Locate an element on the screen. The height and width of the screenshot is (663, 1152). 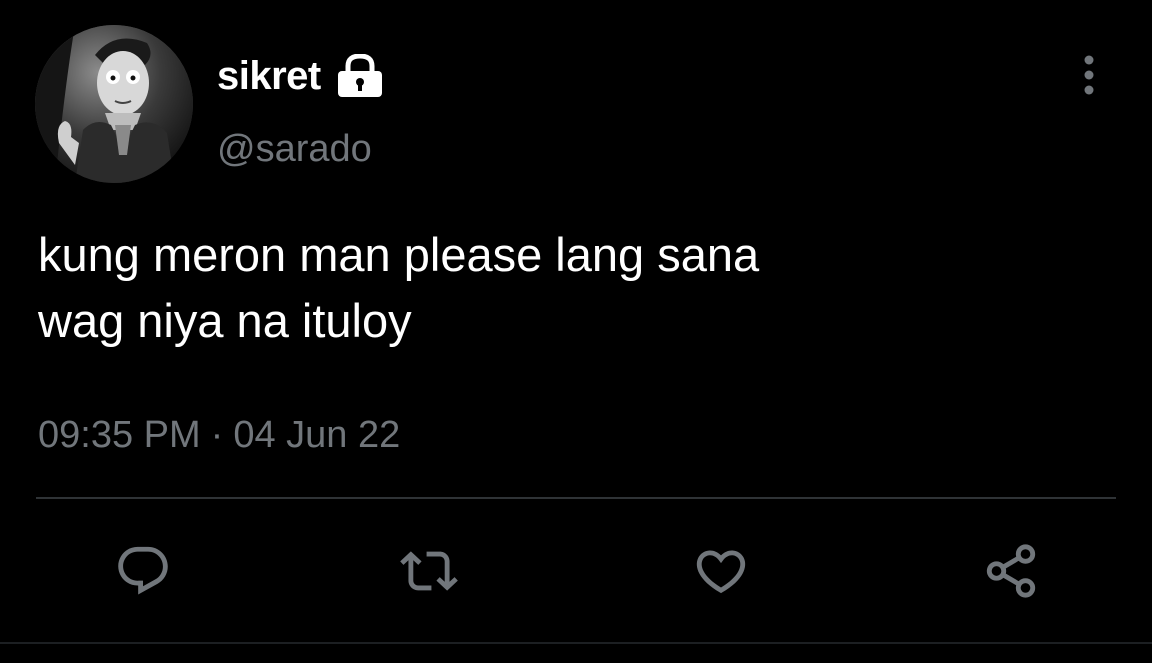
action-bar is located at coordinates (576, 573).